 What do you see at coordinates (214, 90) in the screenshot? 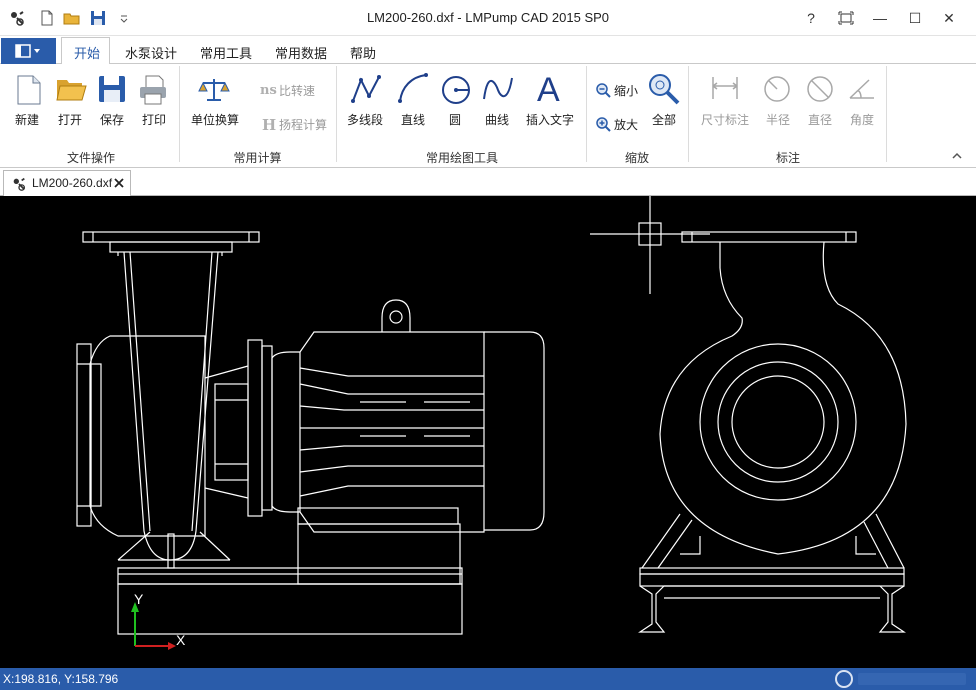
I see `scale-icon` at bounding box center [214, 90].